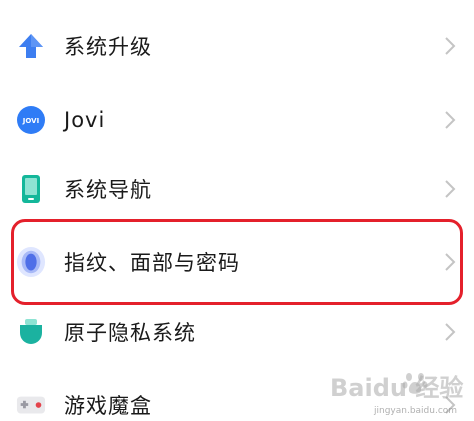 The image size is (474, 421). I want to click on settings-item-label: Jovi, so click(85, 120).